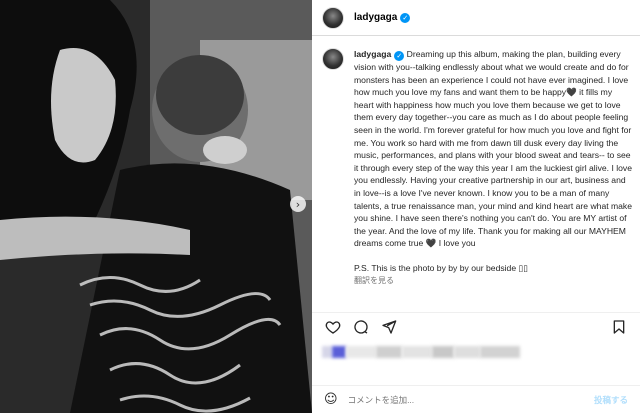 The width and height of the screenshot is (640, 413). I want to click on comment-icon, so click(361, 327).